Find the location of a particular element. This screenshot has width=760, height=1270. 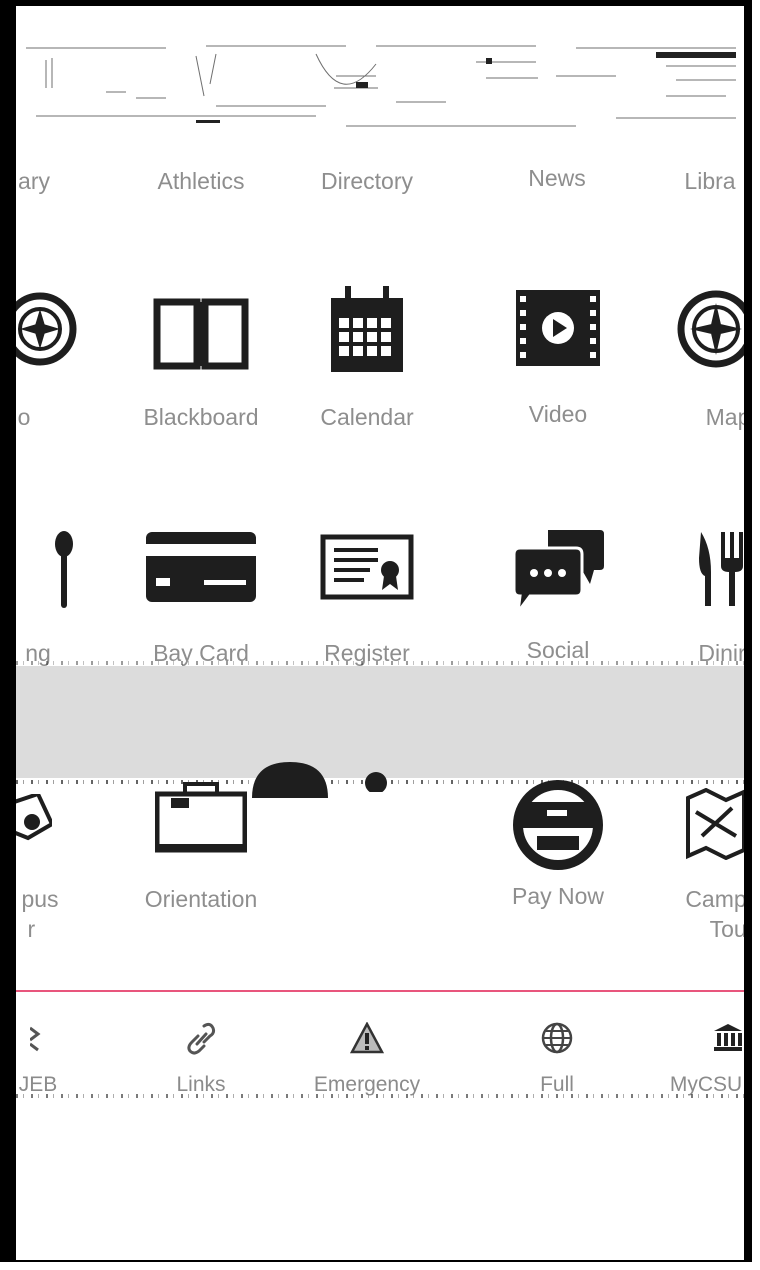

calendar-icon is located at coordinates (367, 331).